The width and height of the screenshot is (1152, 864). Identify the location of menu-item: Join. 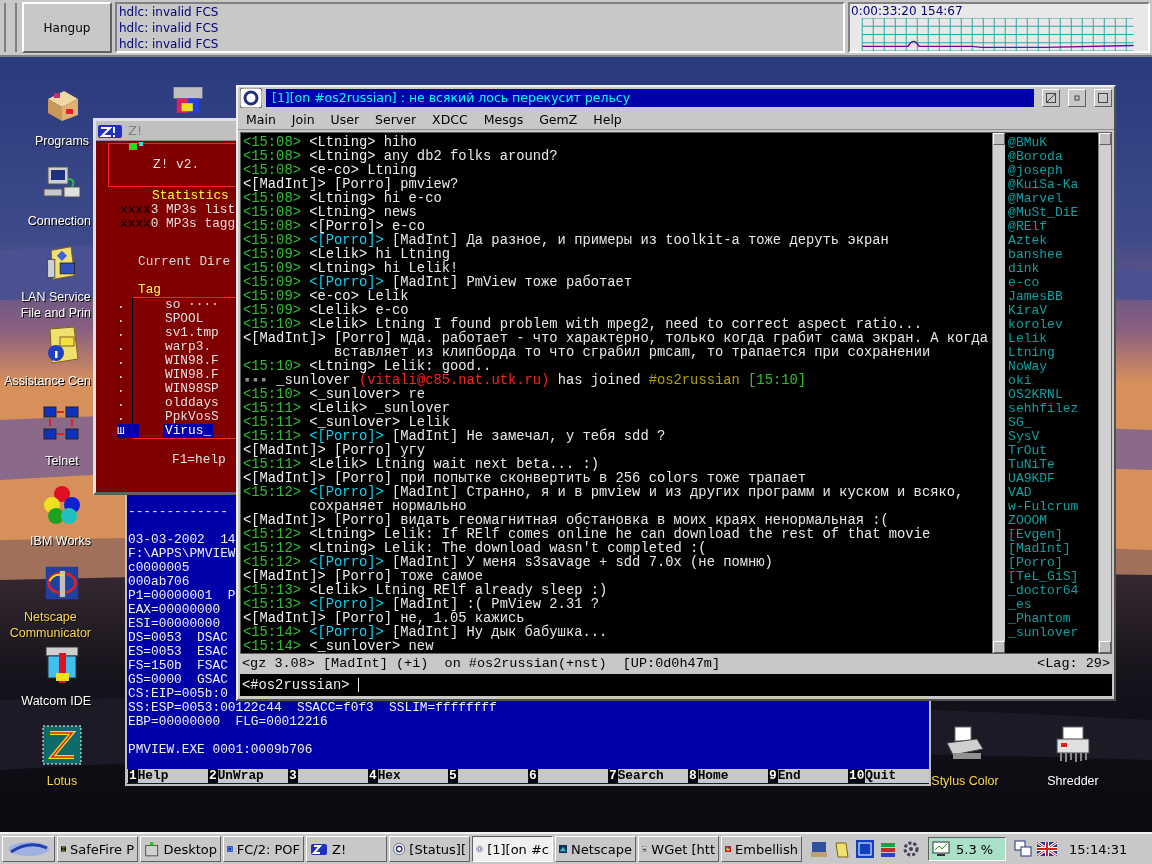
(303, 119).